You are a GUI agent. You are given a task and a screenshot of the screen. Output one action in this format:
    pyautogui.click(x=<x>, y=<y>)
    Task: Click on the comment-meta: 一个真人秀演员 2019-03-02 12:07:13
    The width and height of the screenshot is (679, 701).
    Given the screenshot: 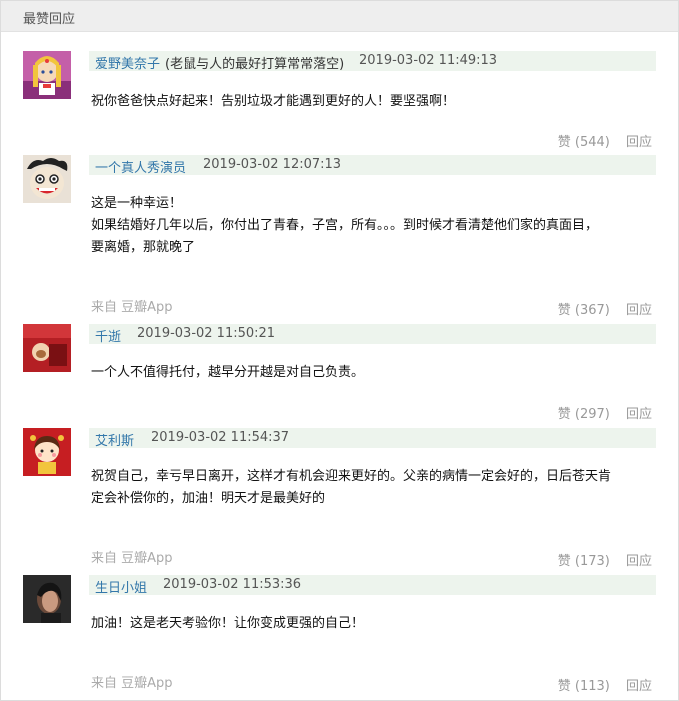 What is the action you would take?
    pyautogui.click(x=372, y=165)
    